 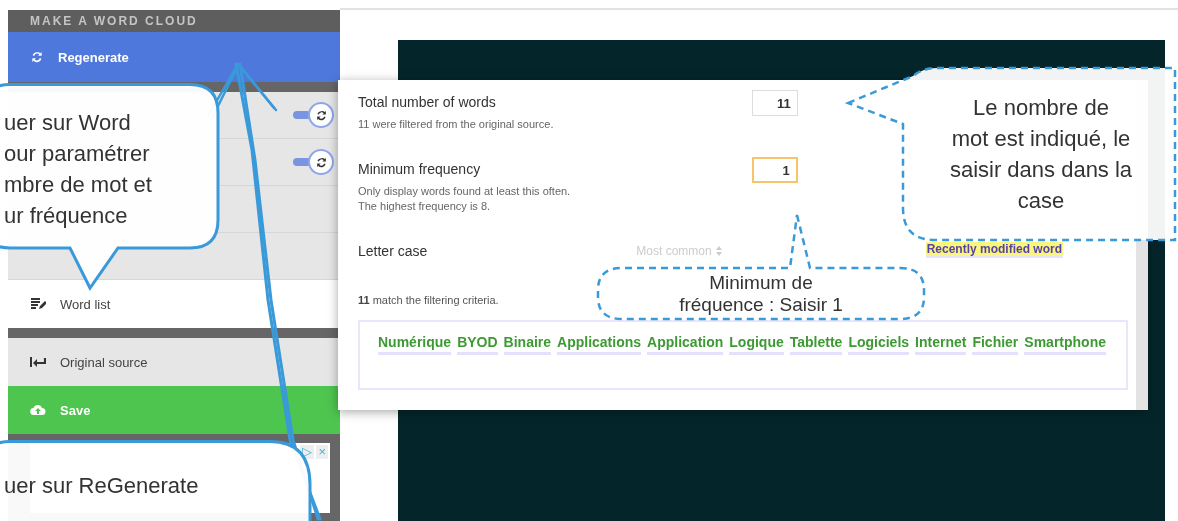 What do you see at coordinates (1065, 343) in the screenshot?
I see `word-tag: Smartphone` at bounding box center [1065, 343].